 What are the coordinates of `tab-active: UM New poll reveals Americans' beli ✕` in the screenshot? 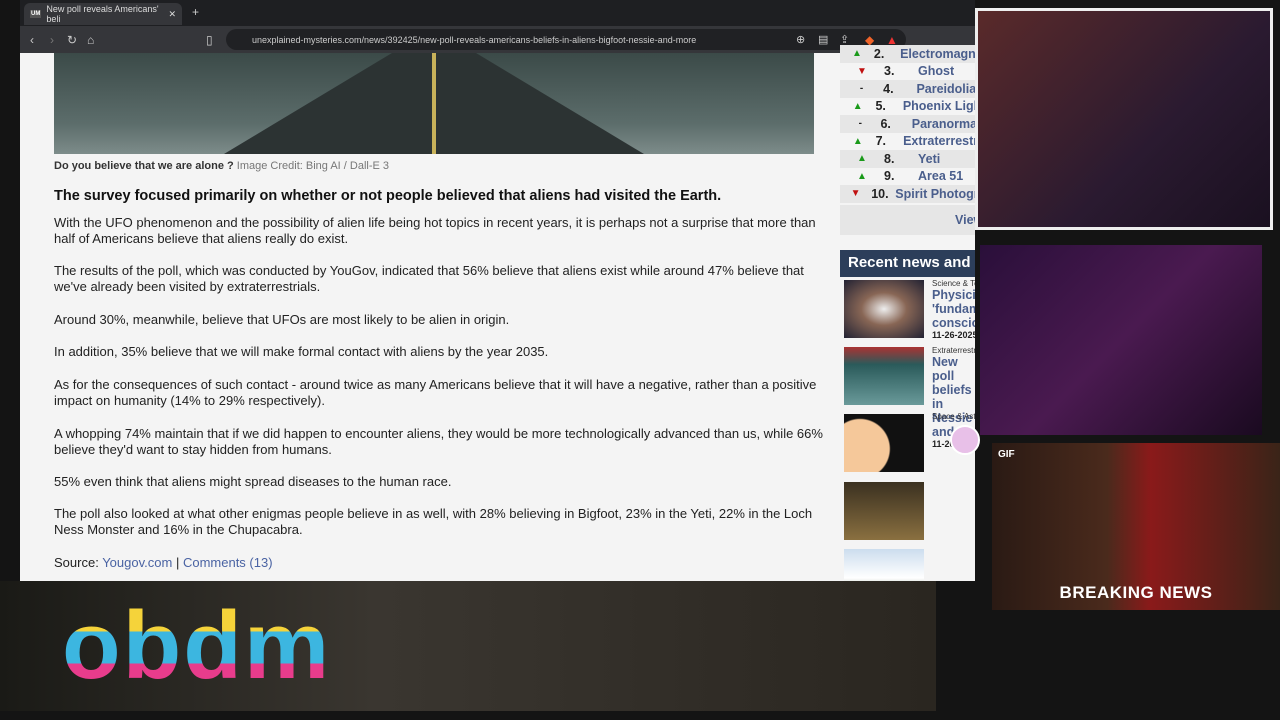 It's located at (103, 14).